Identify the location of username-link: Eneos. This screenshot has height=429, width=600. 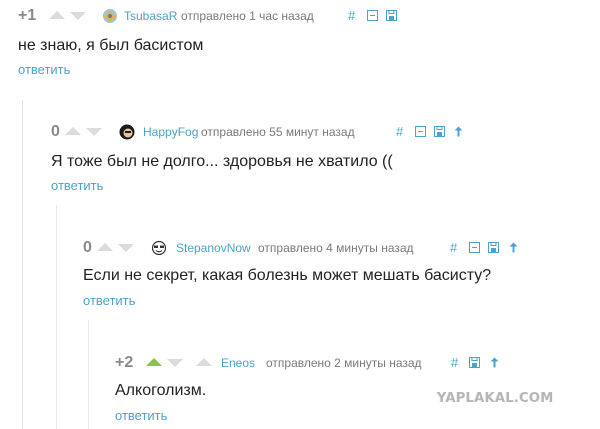
(238, 363).